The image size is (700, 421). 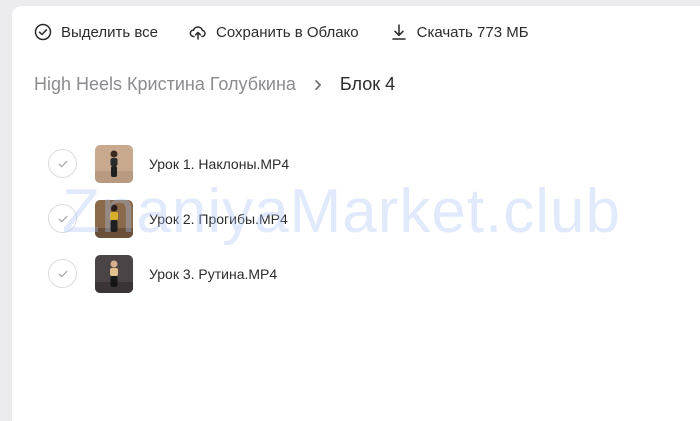 What do you see at coordinates (398, 32) in the screenshot?
I see `download-icon` at bounding box center [398, 32].